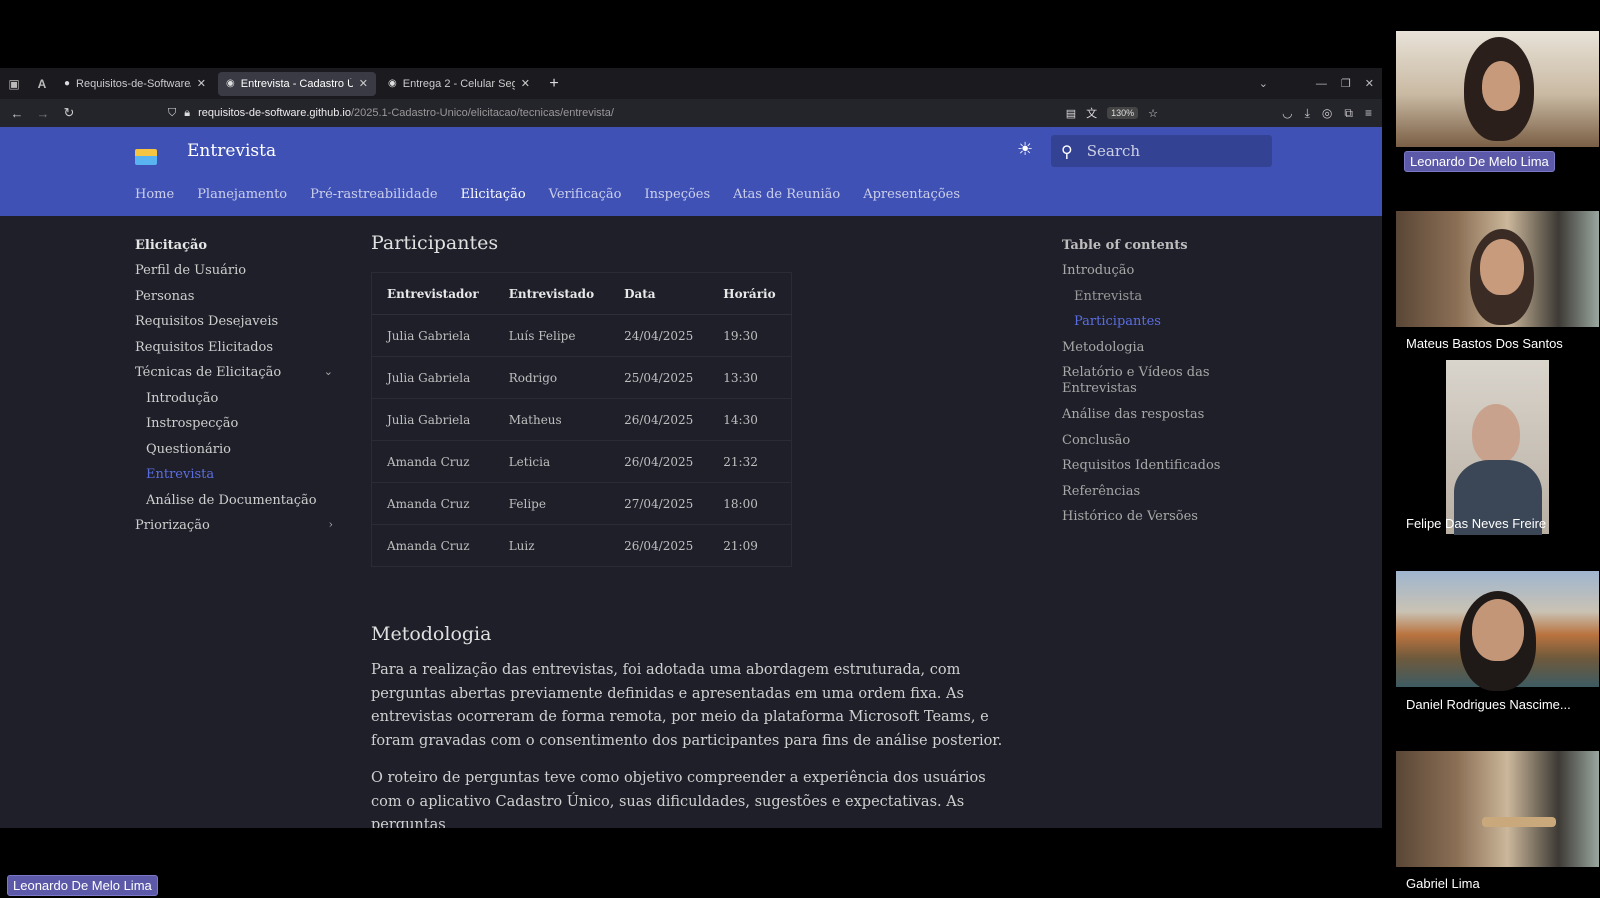  I want to click on nav-inspecoes: Inspeções, so click(678, 194).